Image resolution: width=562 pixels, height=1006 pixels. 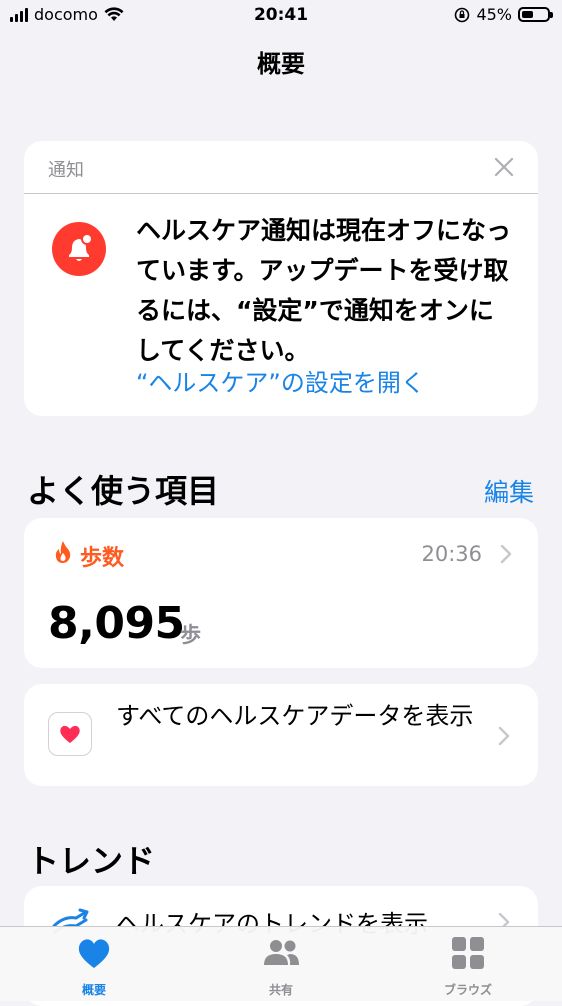 What do you see at coordinates (451, 554) in the screenshot?
I see `steps-timestamp: 20:36` at bounding box center [451, 554].